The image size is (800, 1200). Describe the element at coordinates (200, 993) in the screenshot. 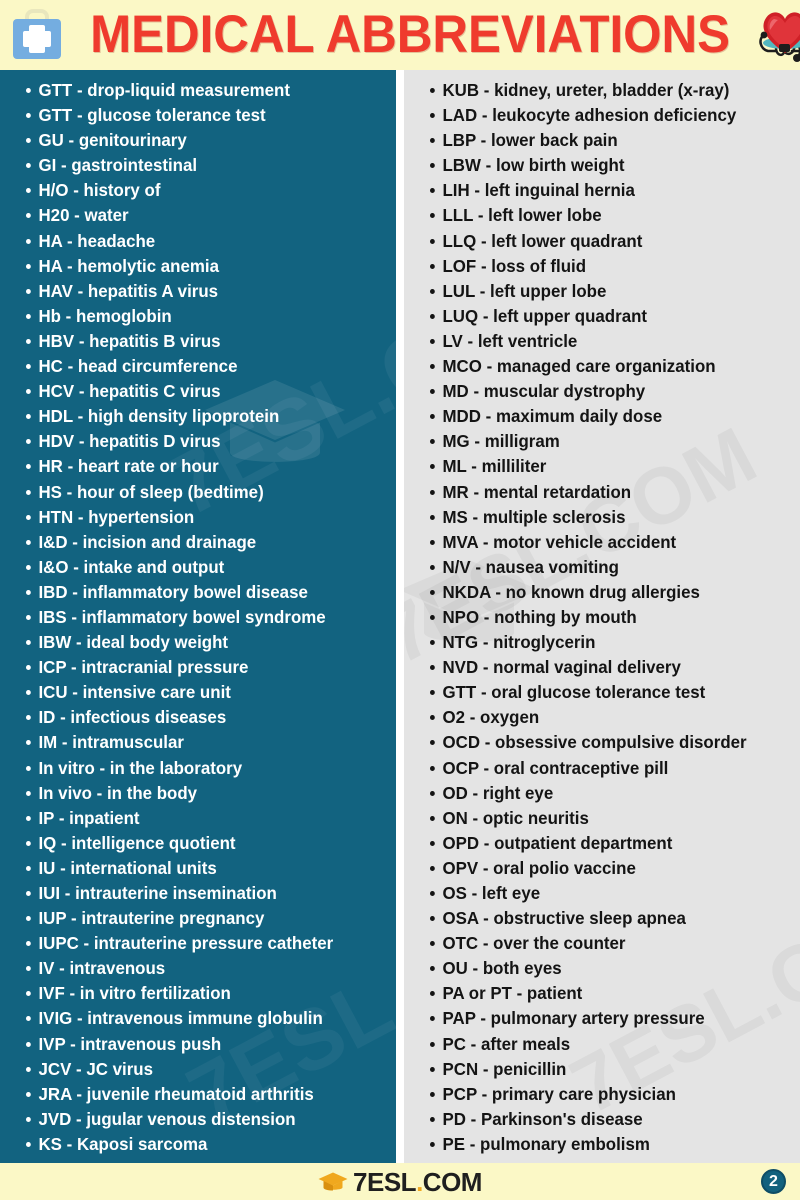

I see `list-item: IVF - in vitro fertilization` at that location.